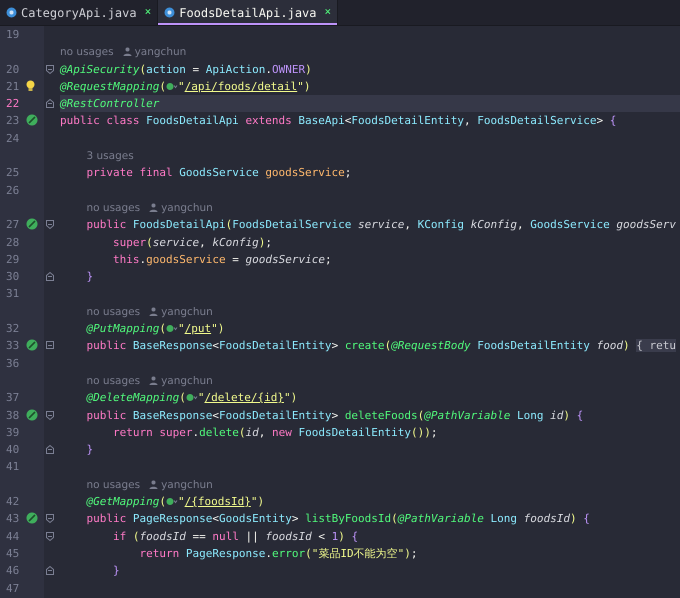 The image size is (680, 598). What do you see at coordinates (12, 121) in the screenshot?
I see `line-number: 23` at bounding box center [12, 121].